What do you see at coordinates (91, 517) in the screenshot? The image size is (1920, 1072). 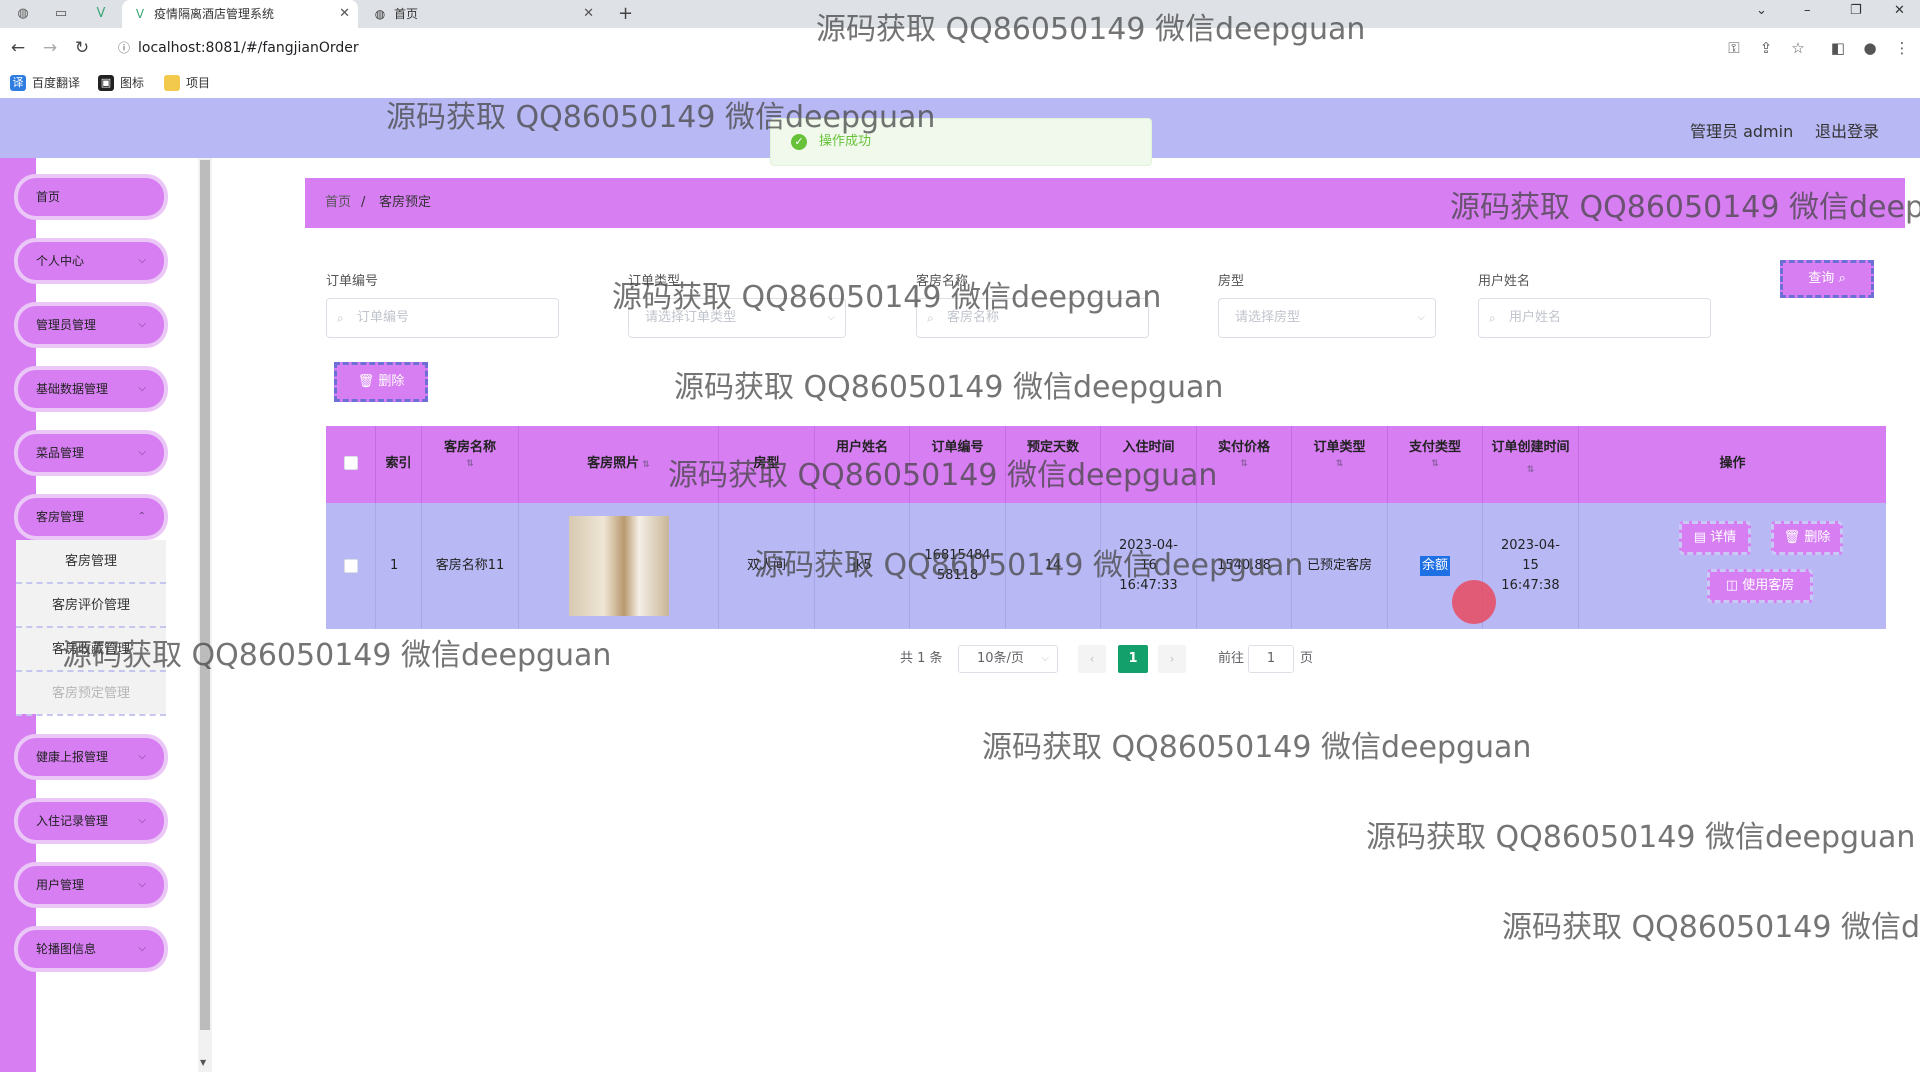 I see `sidebar-item-rooms: 客房管理 ⌃` at bounding box center [91, 517].